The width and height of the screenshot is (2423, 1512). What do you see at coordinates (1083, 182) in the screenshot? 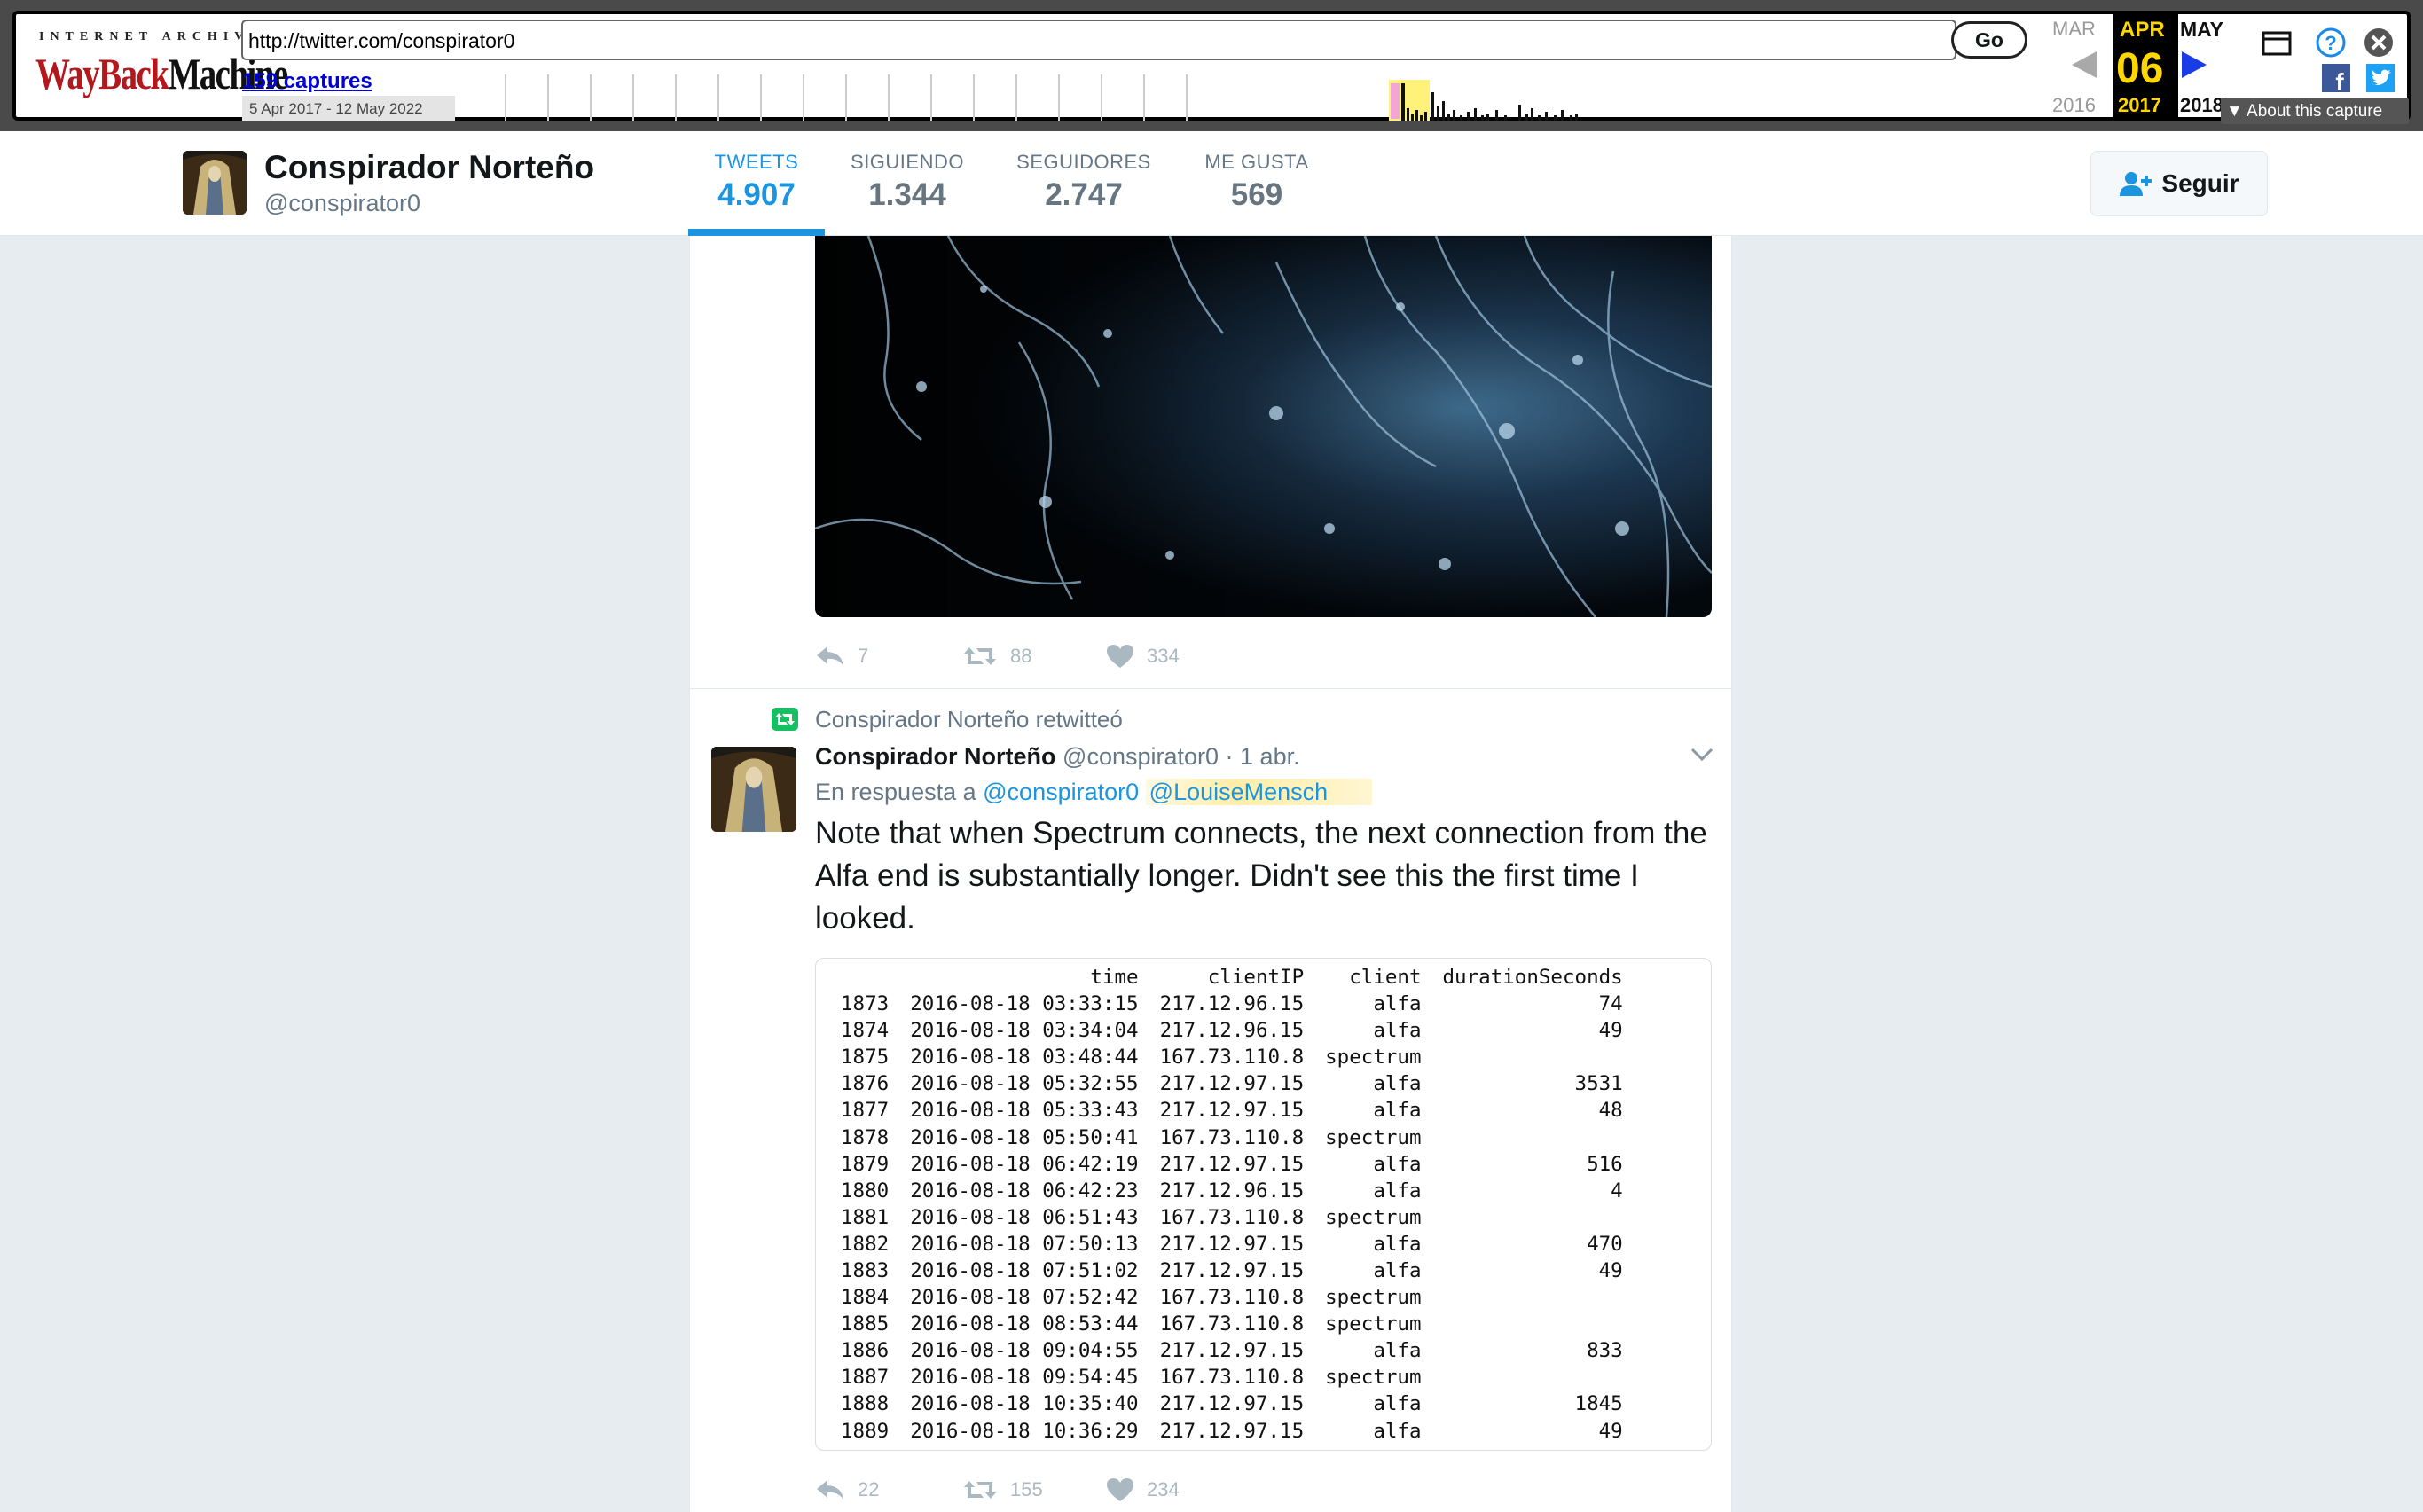
I see `tab-followers: SEGUIDORES 2.747` at bounding box center [1083, 182].